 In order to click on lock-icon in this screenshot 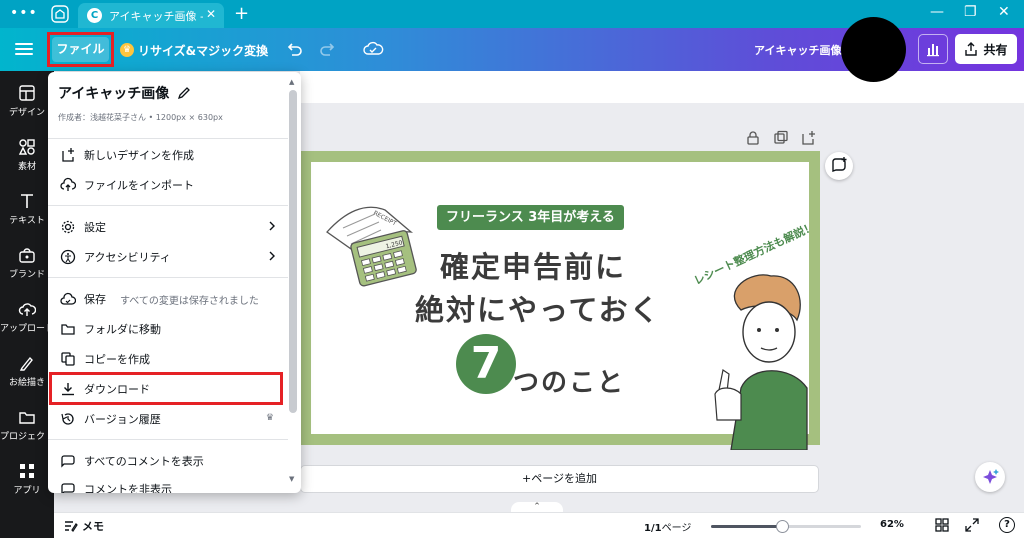, I will do `click(753, 138)`.